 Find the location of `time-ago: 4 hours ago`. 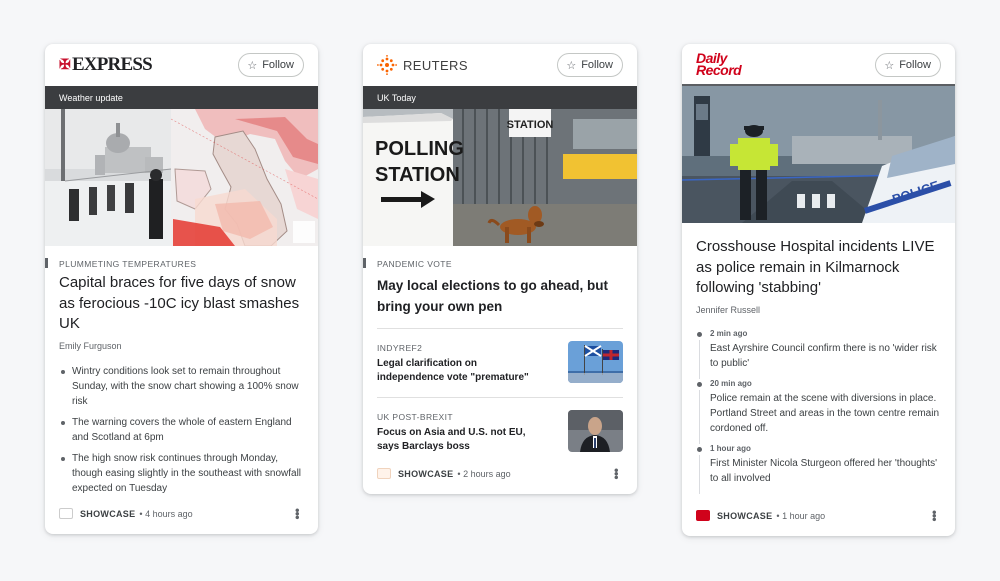

time-ago: 4 hours ago is located at coordinates (169, 513).